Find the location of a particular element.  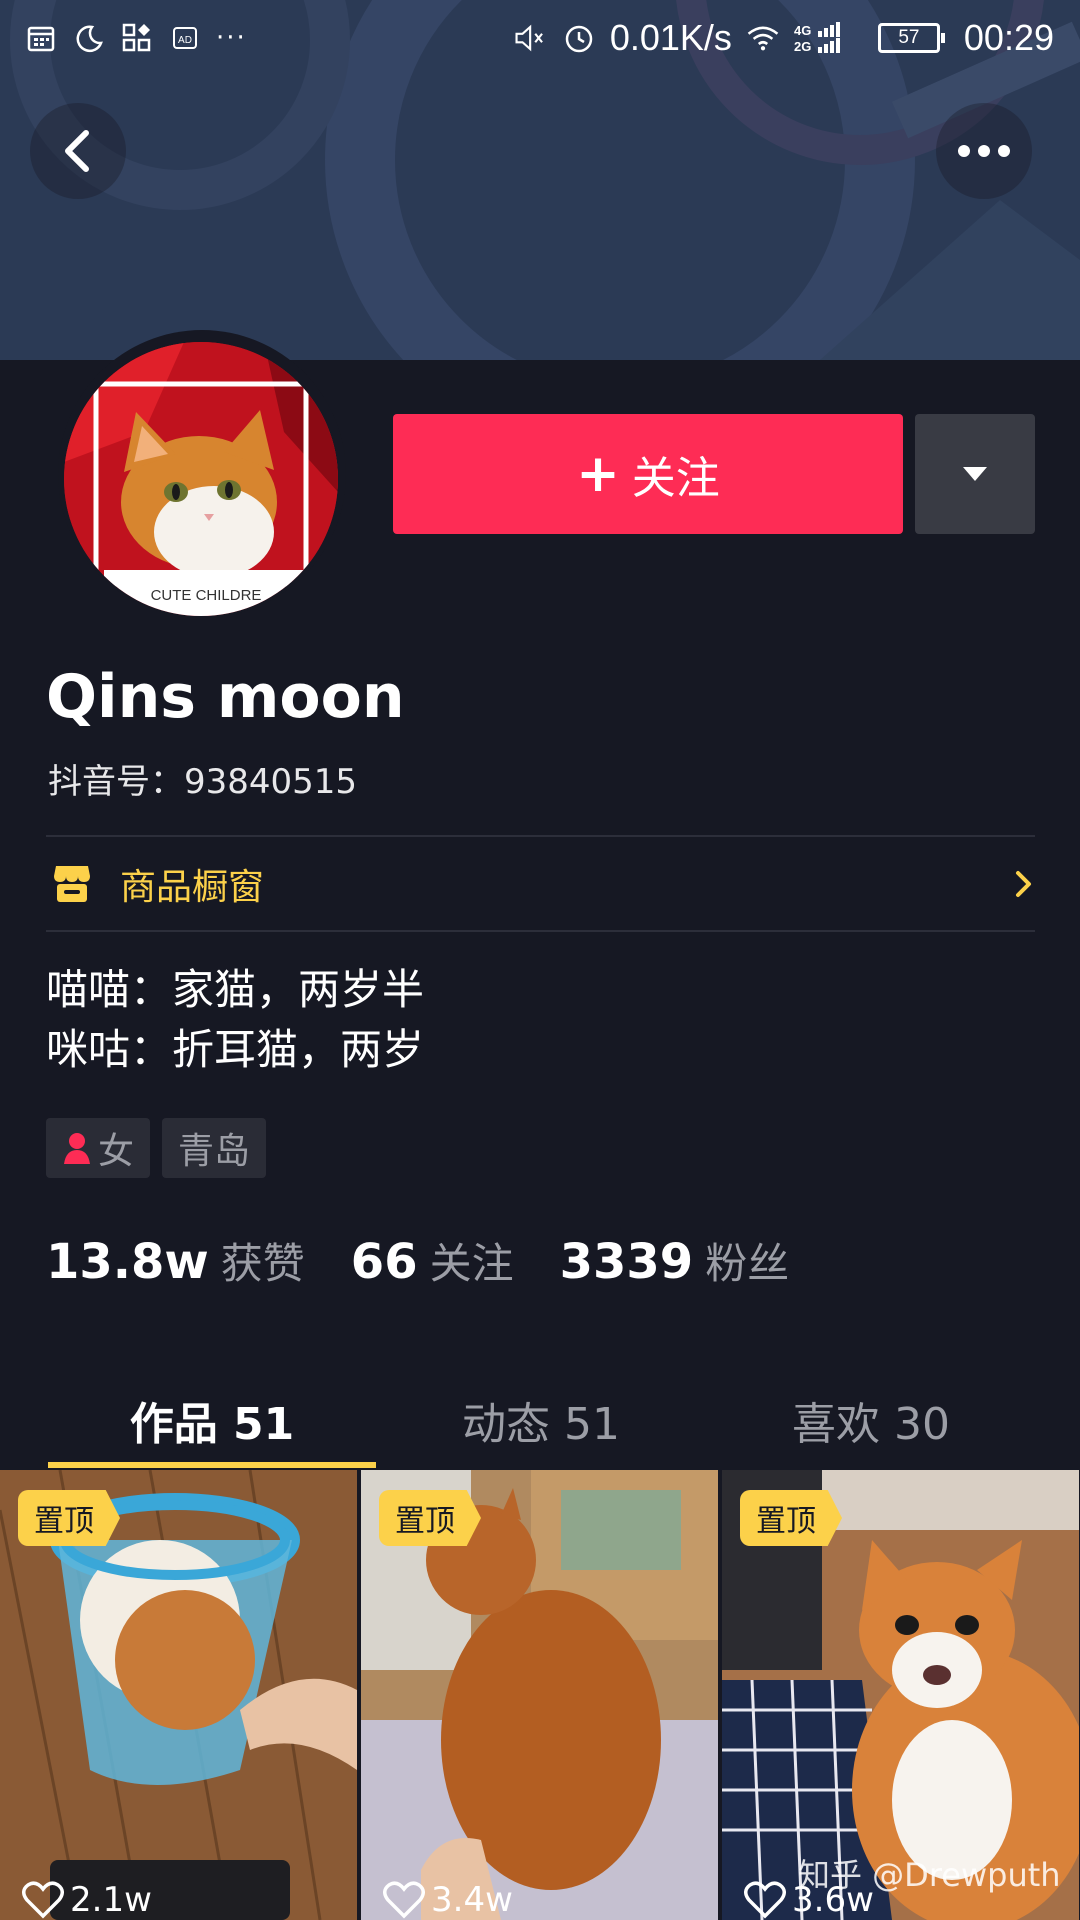

gender-label: 女 is located at coordinates (116, 1151).